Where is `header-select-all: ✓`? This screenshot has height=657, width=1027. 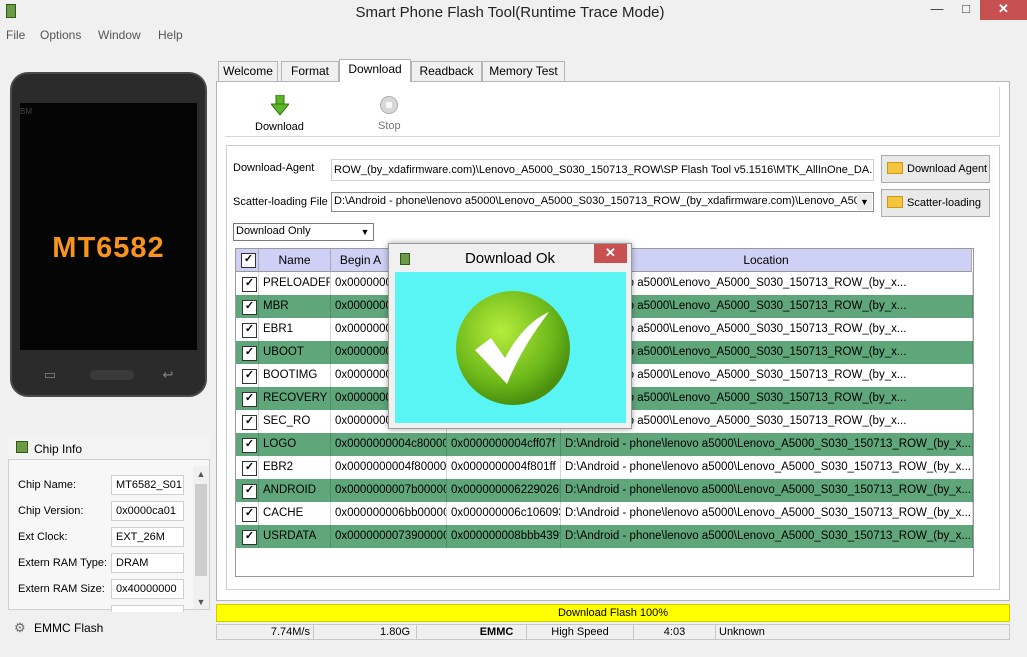
header-select-all: ✓ is located at coordinates (247, 260).